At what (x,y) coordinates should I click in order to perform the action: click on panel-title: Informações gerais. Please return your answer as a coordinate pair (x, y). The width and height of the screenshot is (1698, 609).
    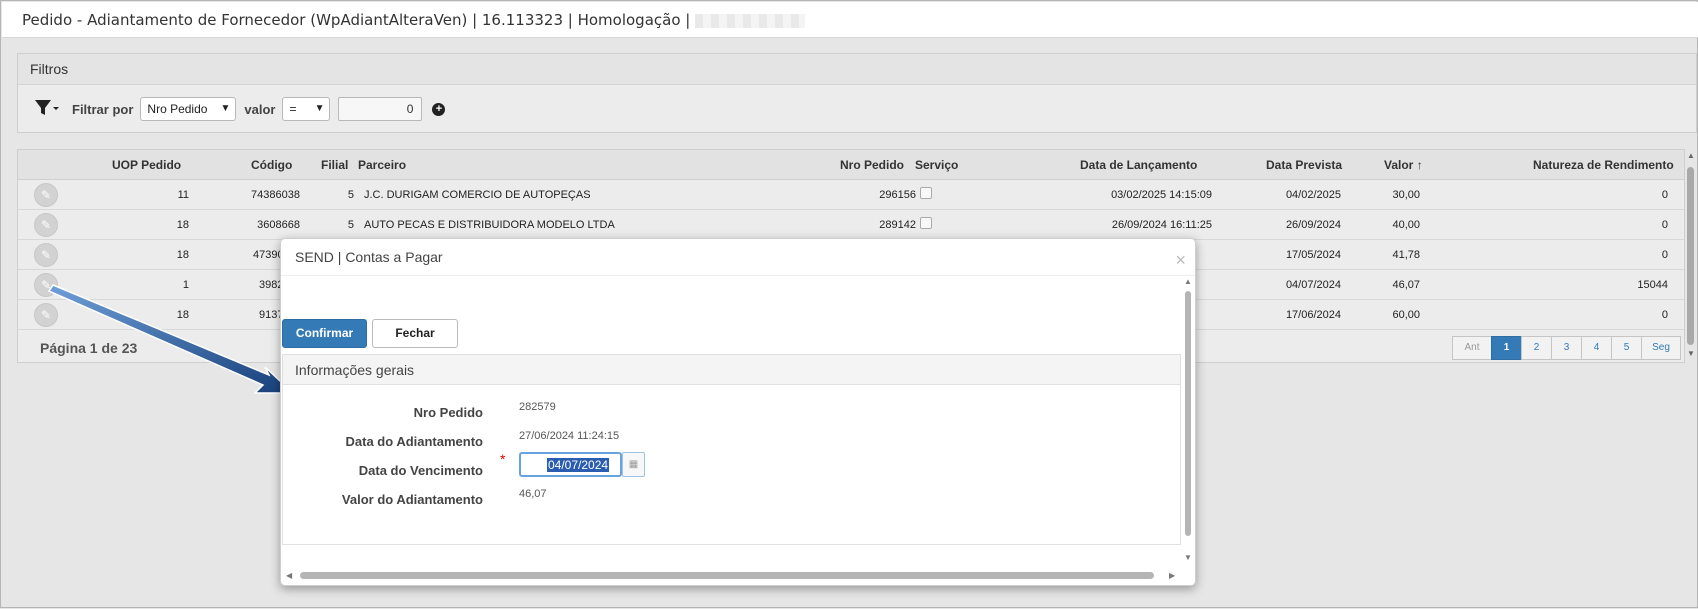
    Looking at the image, I should click on (731, 370).